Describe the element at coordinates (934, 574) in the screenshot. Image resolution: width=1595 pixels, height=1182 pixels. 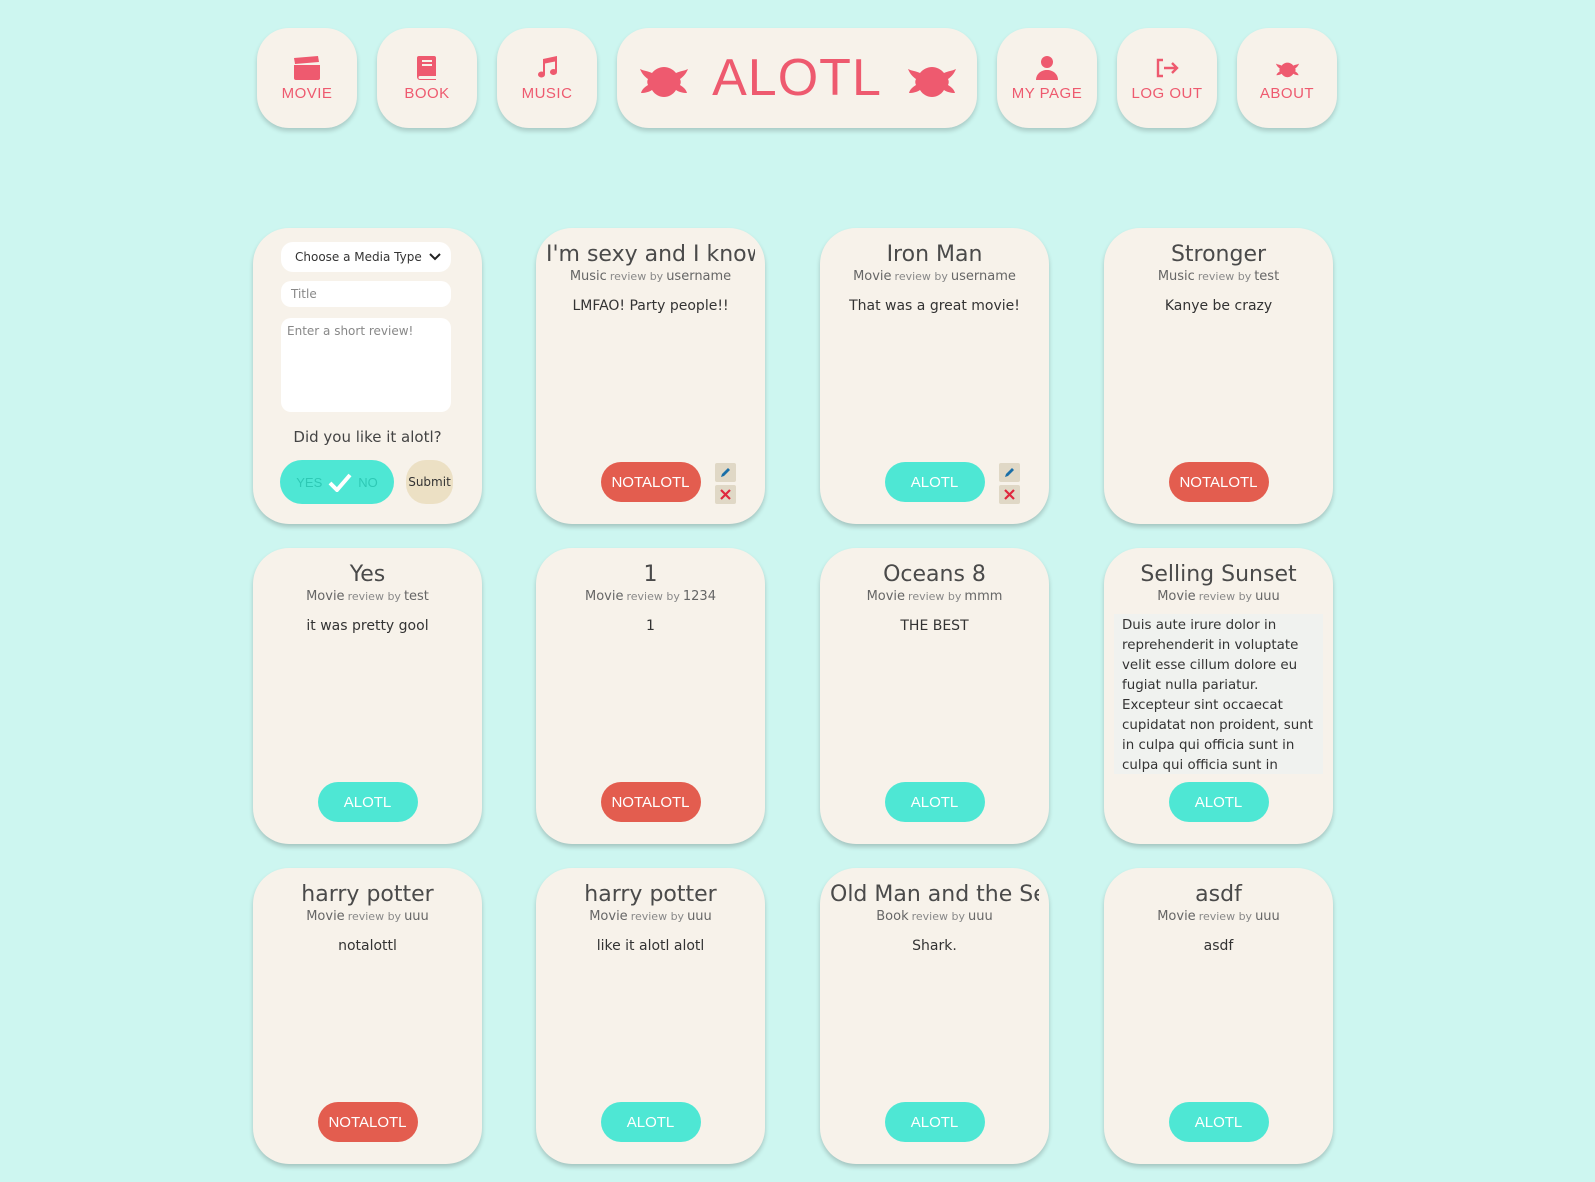
I see `review-title: Oceans 8` at that location.